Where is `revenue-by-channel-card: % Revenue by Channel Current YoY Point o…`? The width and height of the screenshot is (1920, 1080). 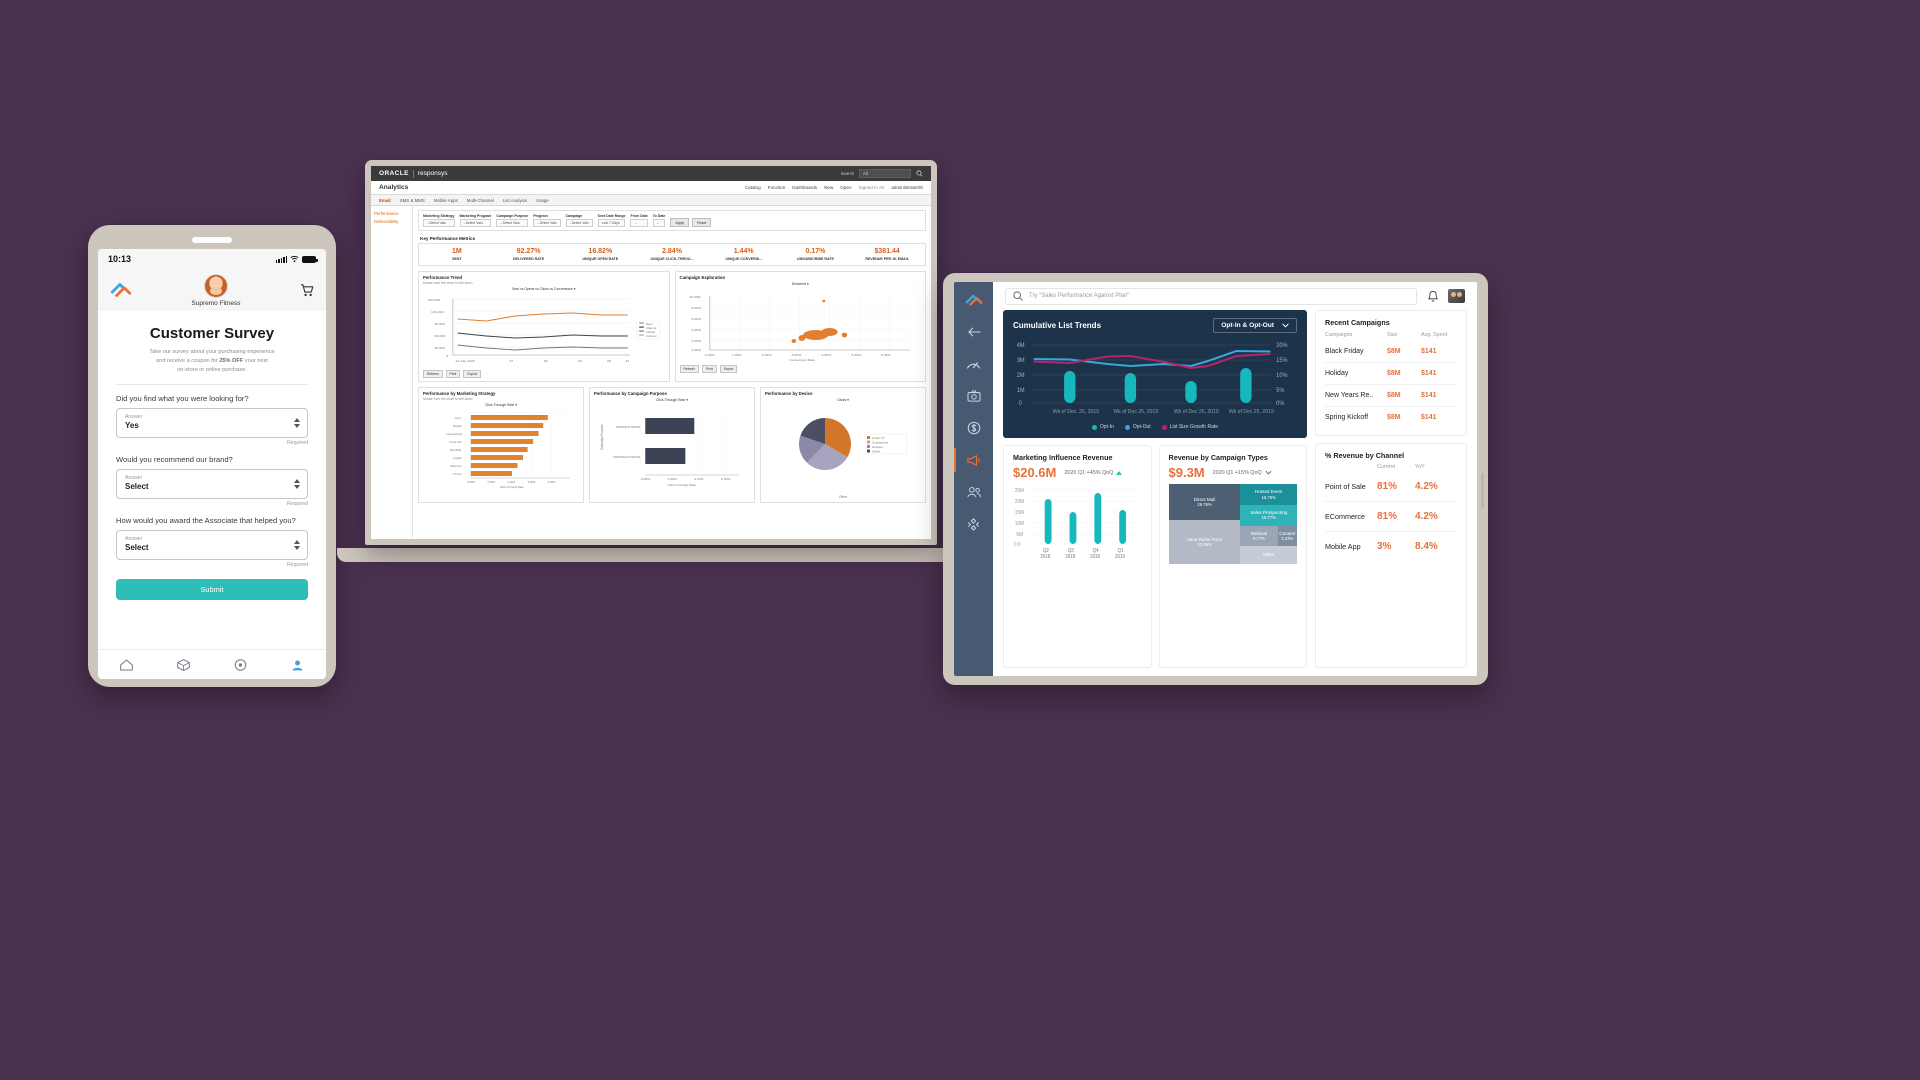 revenue-by-channel-card: % Revenue by Channel Current YoY Point o… is located at coordinates (1391, 555).